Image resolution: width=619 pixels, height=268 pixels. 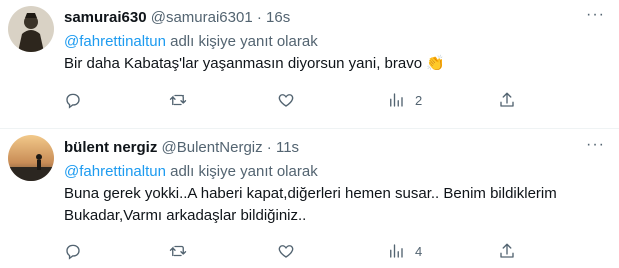 I want to click on timestamp: 16s, so click(x=278, y=17).